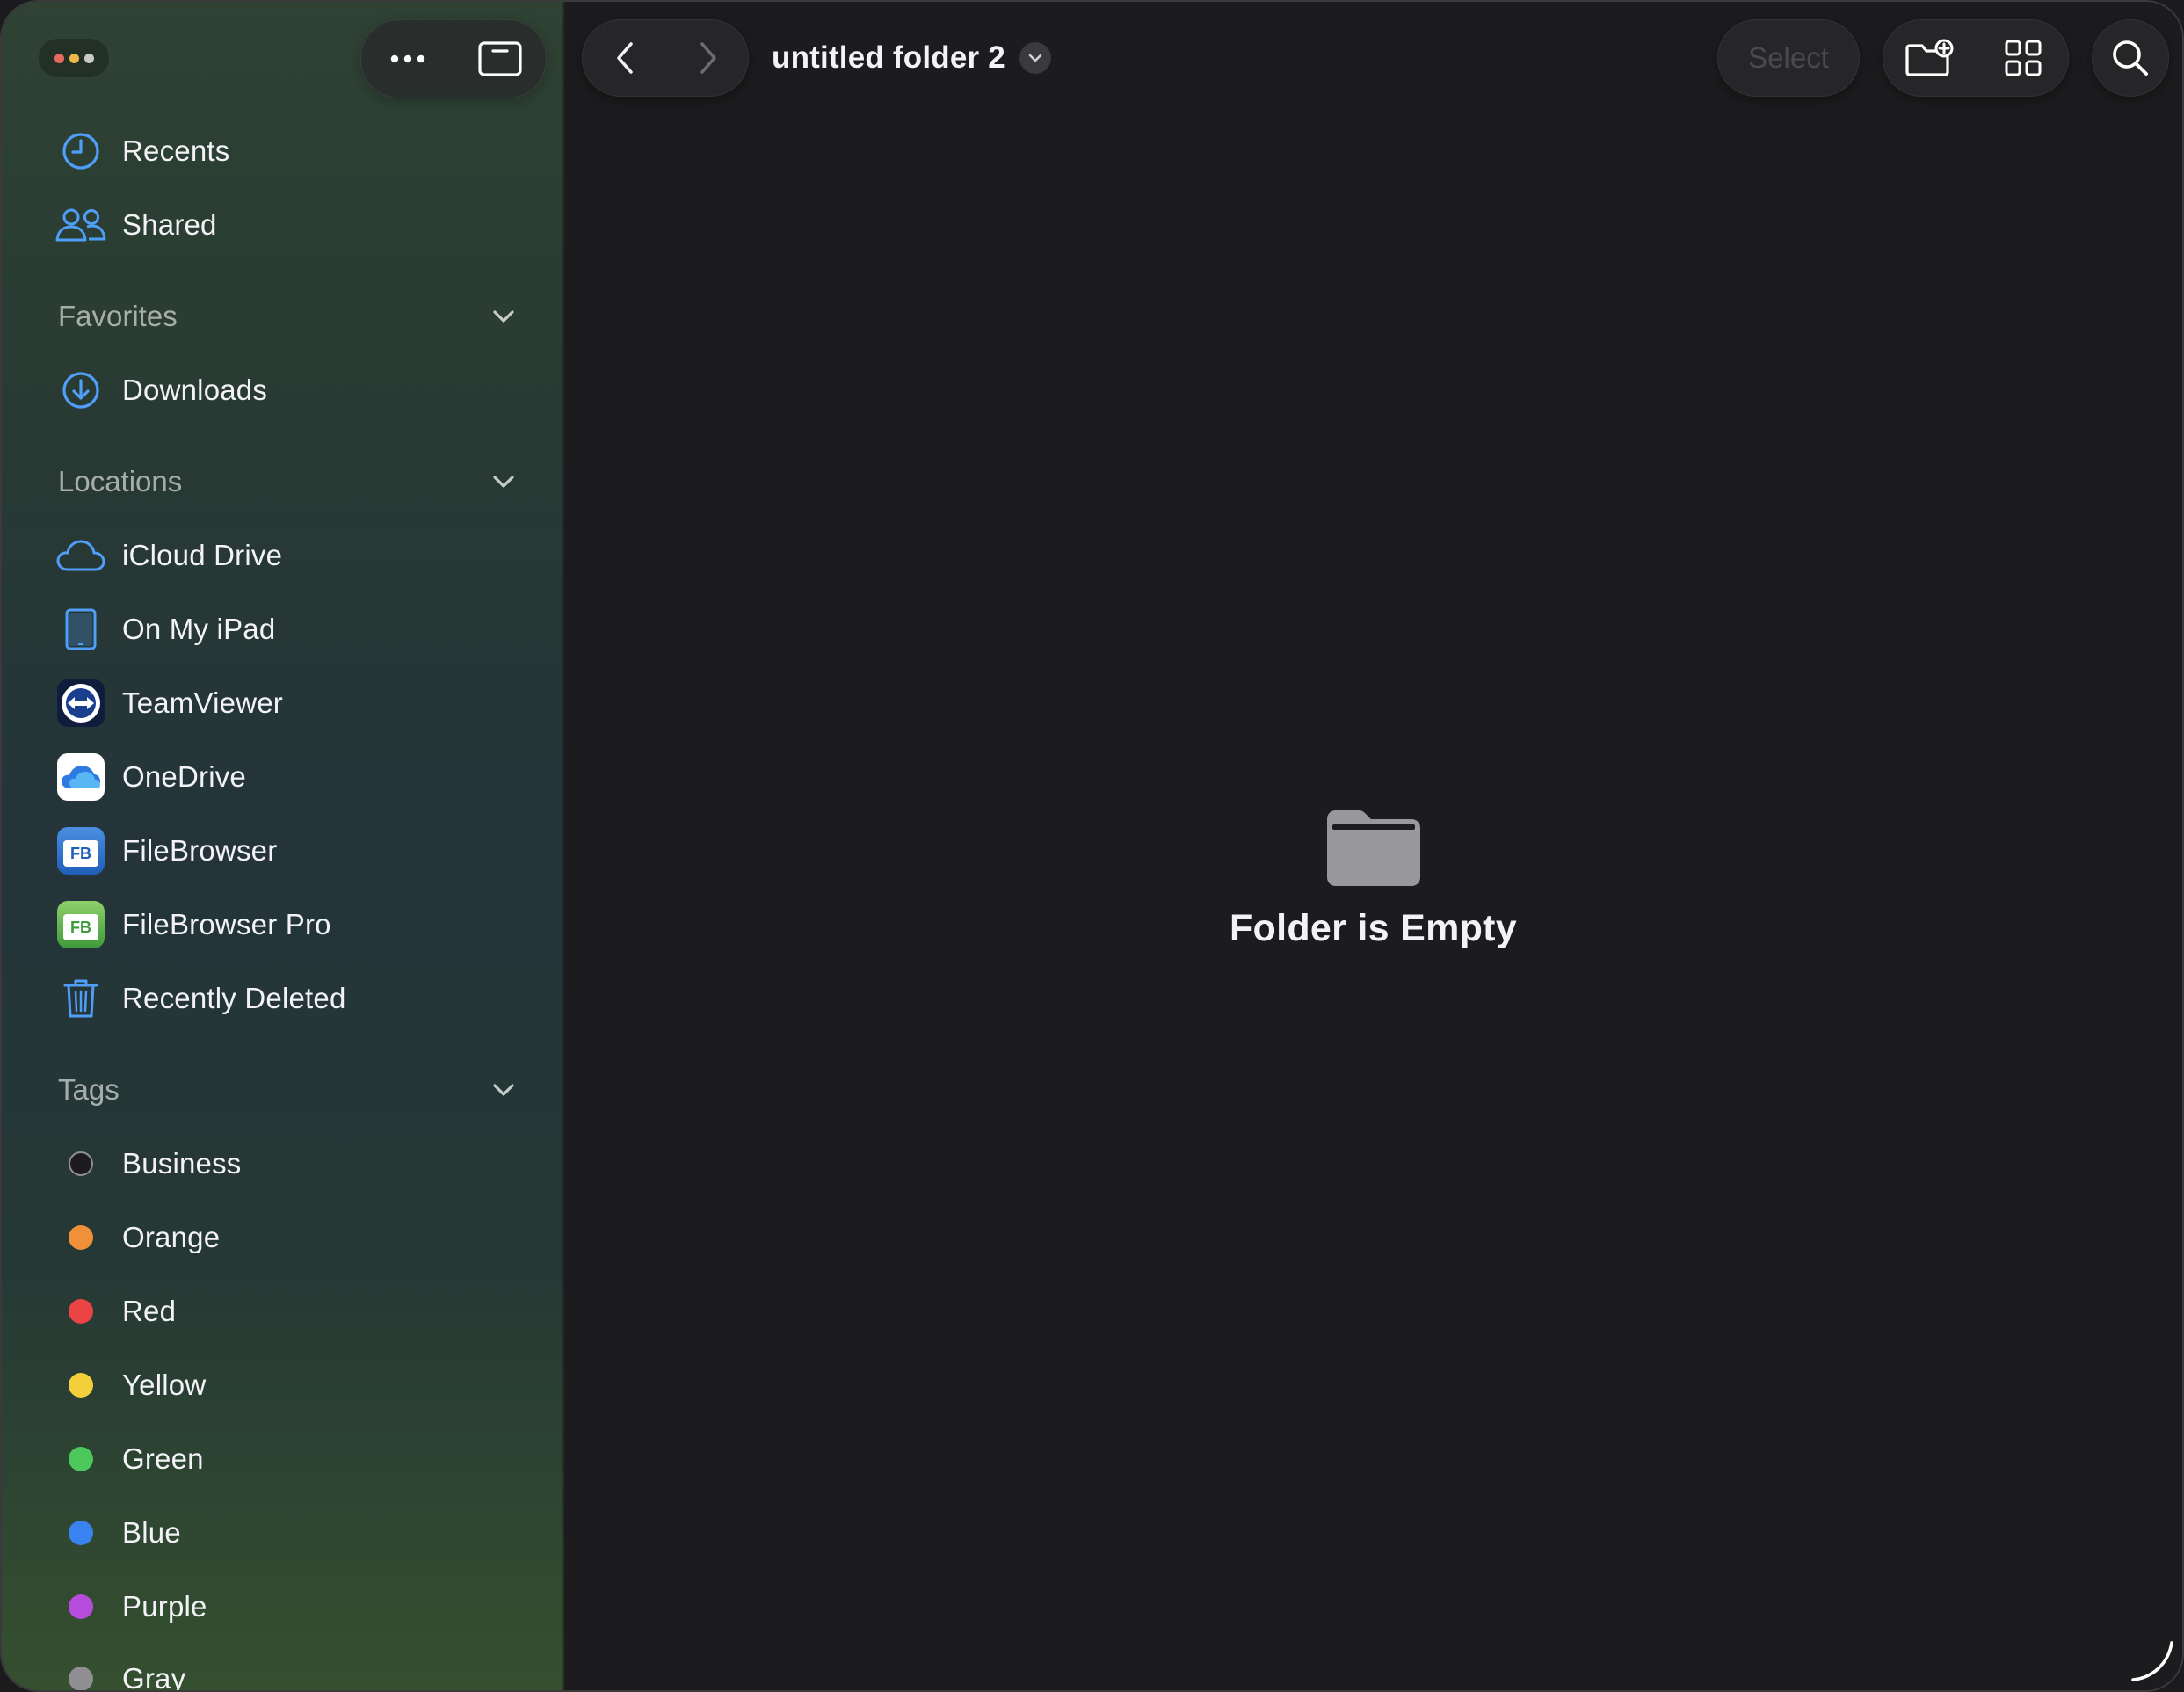 The image size is (2184, 1692). I want to click on sidebar-item-label: Recents, so click(176, 150).